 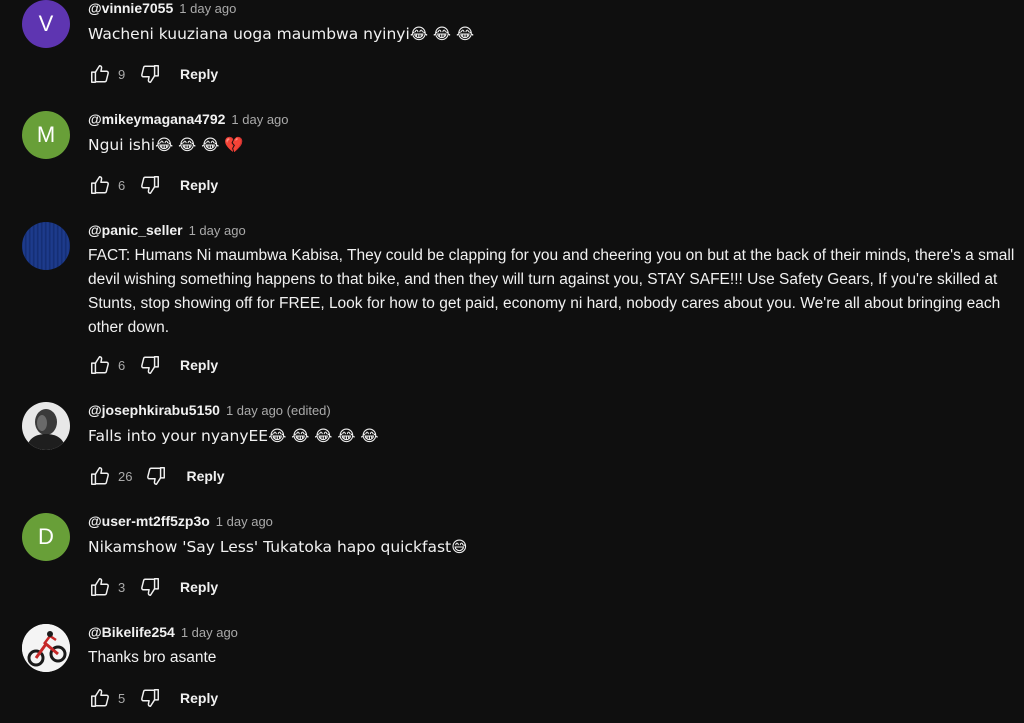 I want to click on avatar-texture, so click(x=46, y=246).